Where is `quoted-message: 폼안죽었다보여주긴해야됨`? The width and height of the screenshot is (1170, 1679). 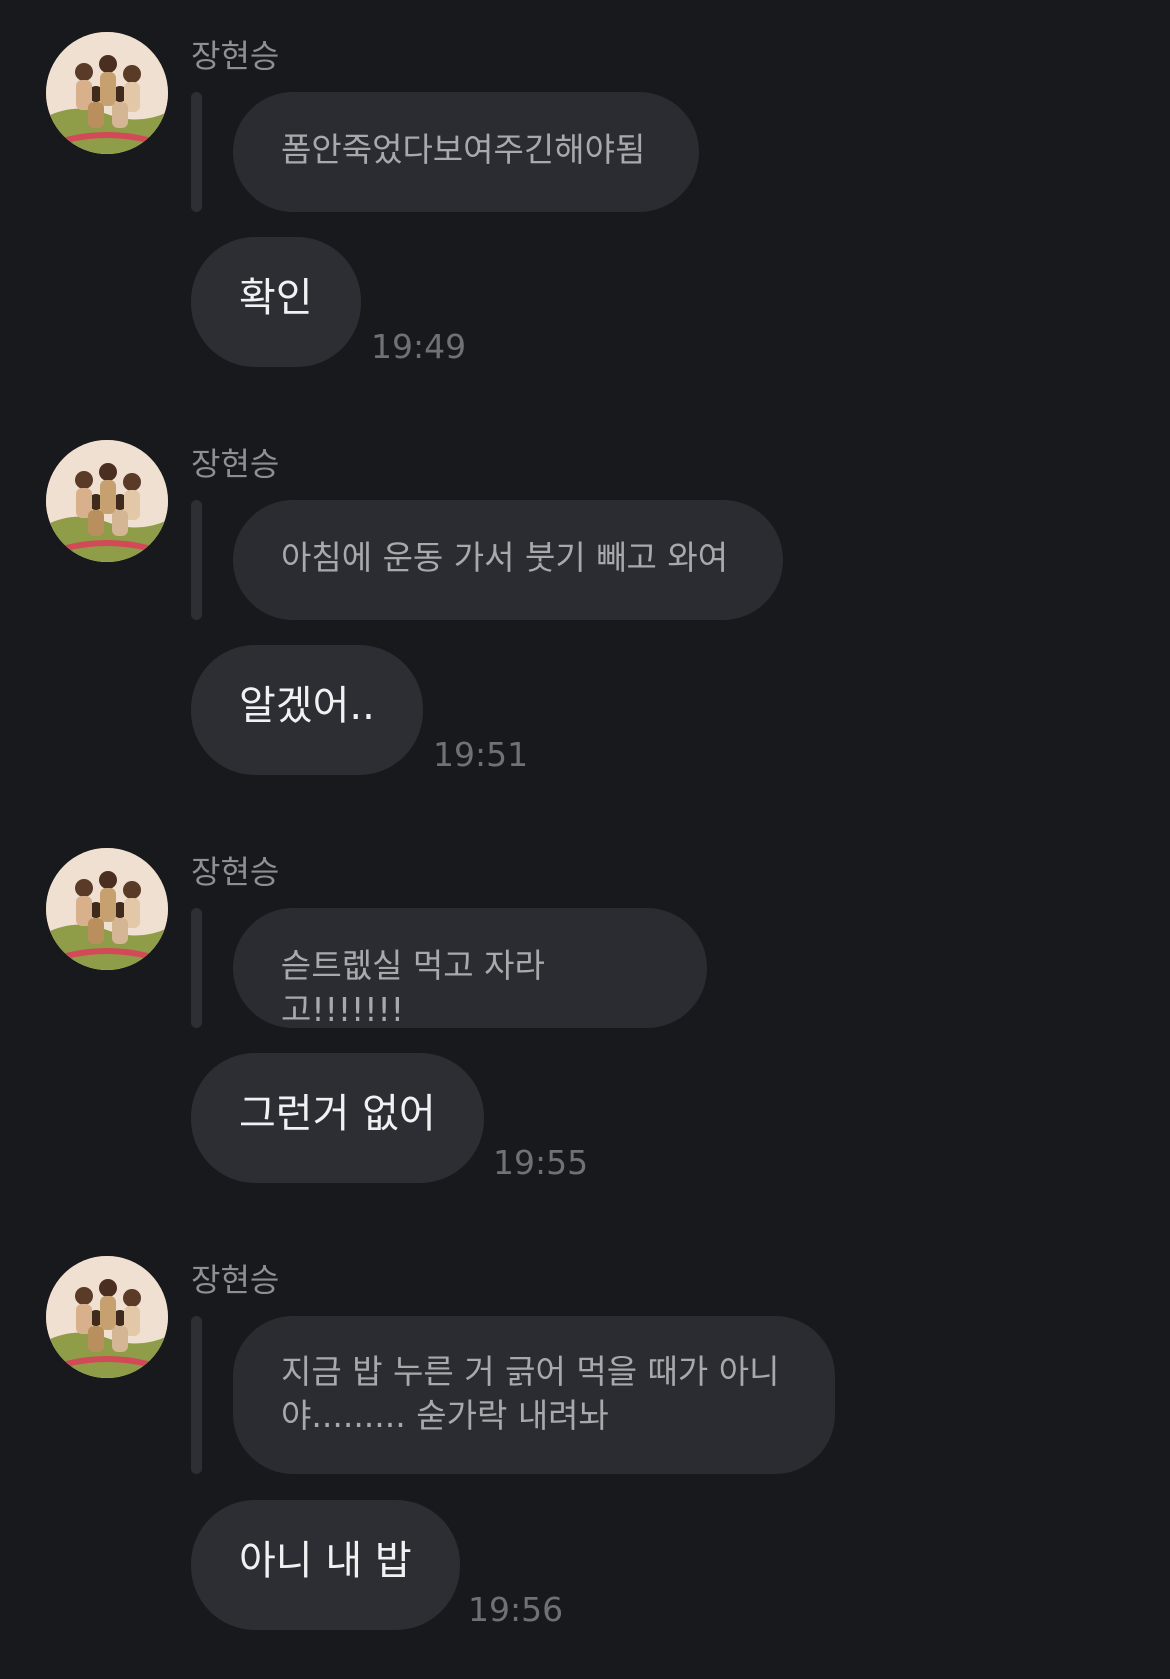 quoted-message: 폼안죽었다보여주긴해야됨 is located at coordinates (466, 152).